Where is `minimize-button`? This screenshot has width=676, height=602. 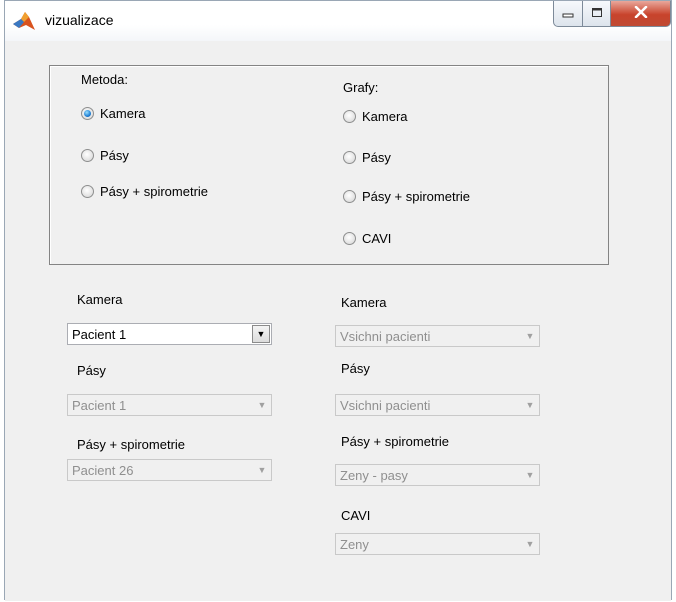
minimize-button is located at coordinates (568, 14).